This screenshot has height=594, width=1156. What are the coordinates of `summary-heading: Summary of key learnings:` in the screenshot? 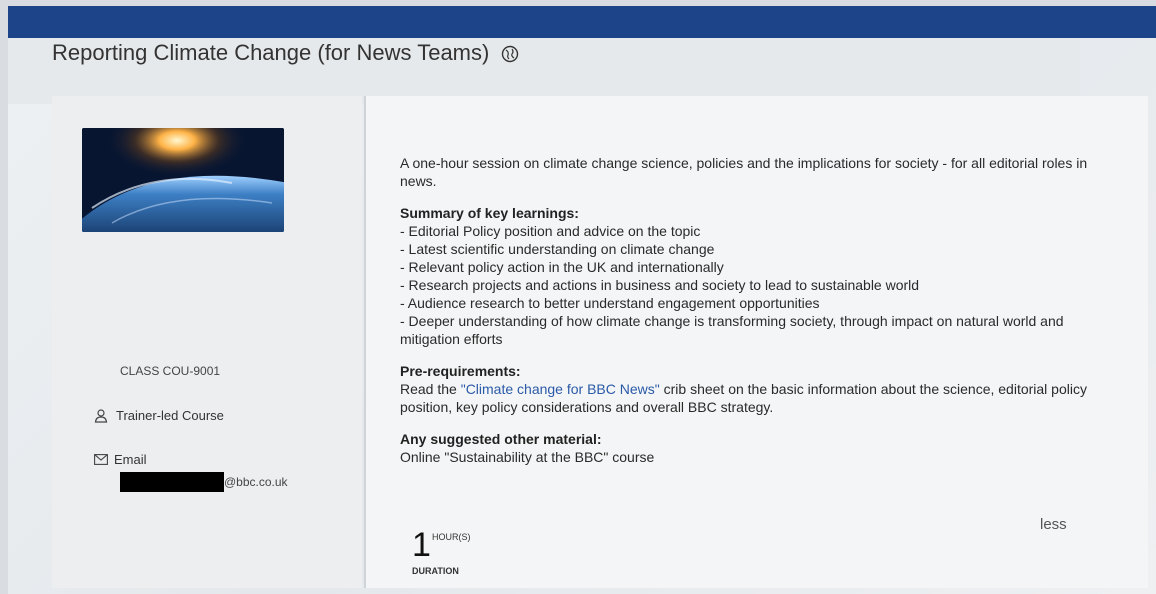 It's located at (489, 213).